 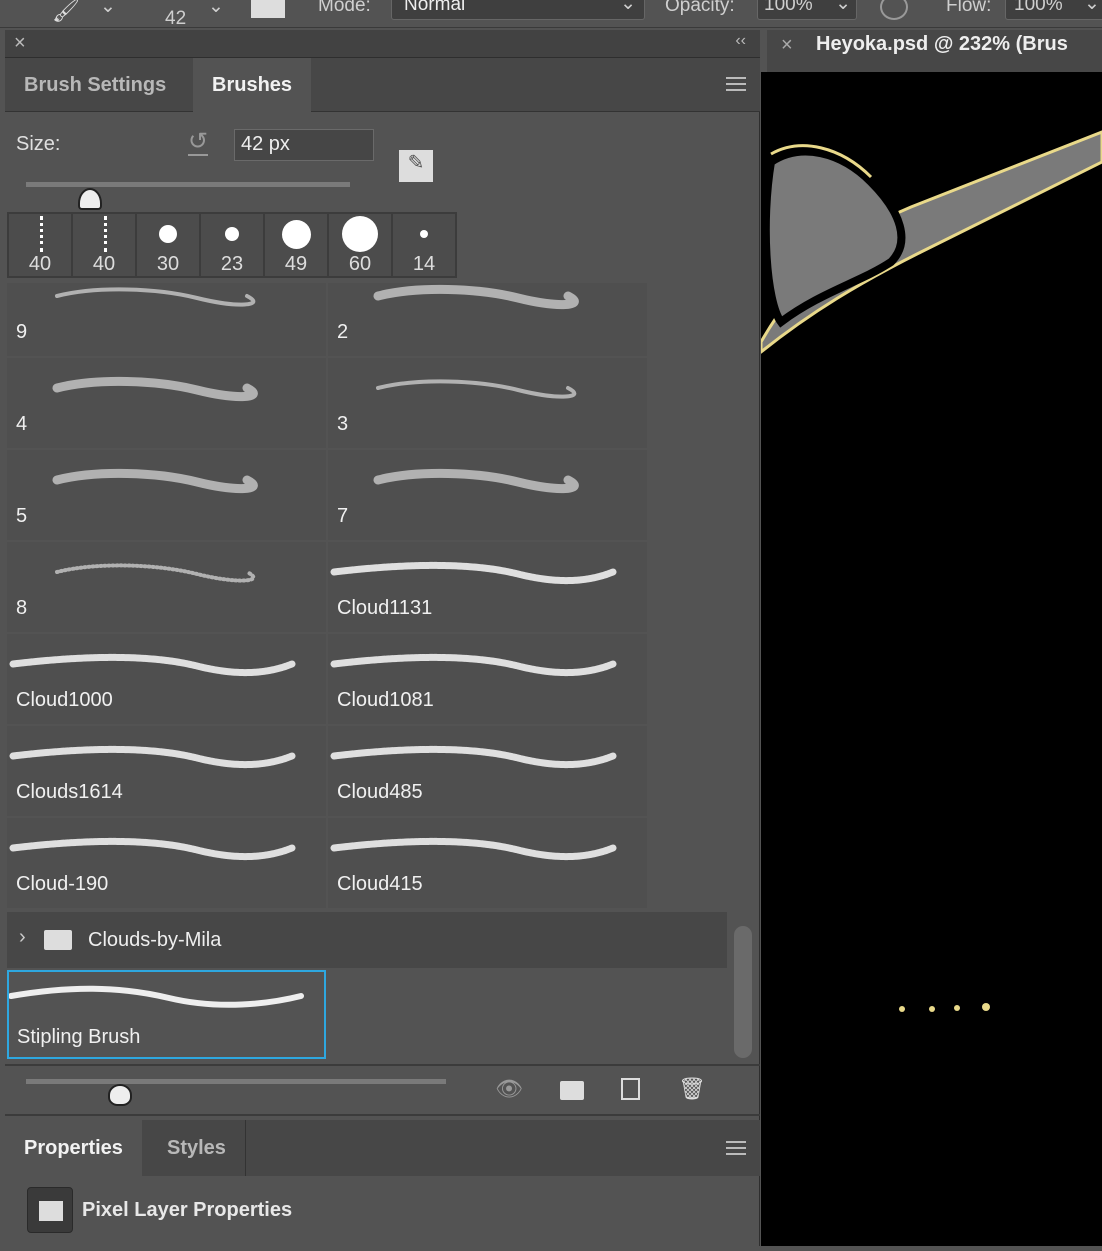 I want to click on properties-title: Pixel Layer Properties, so click(x=187, y=1210).